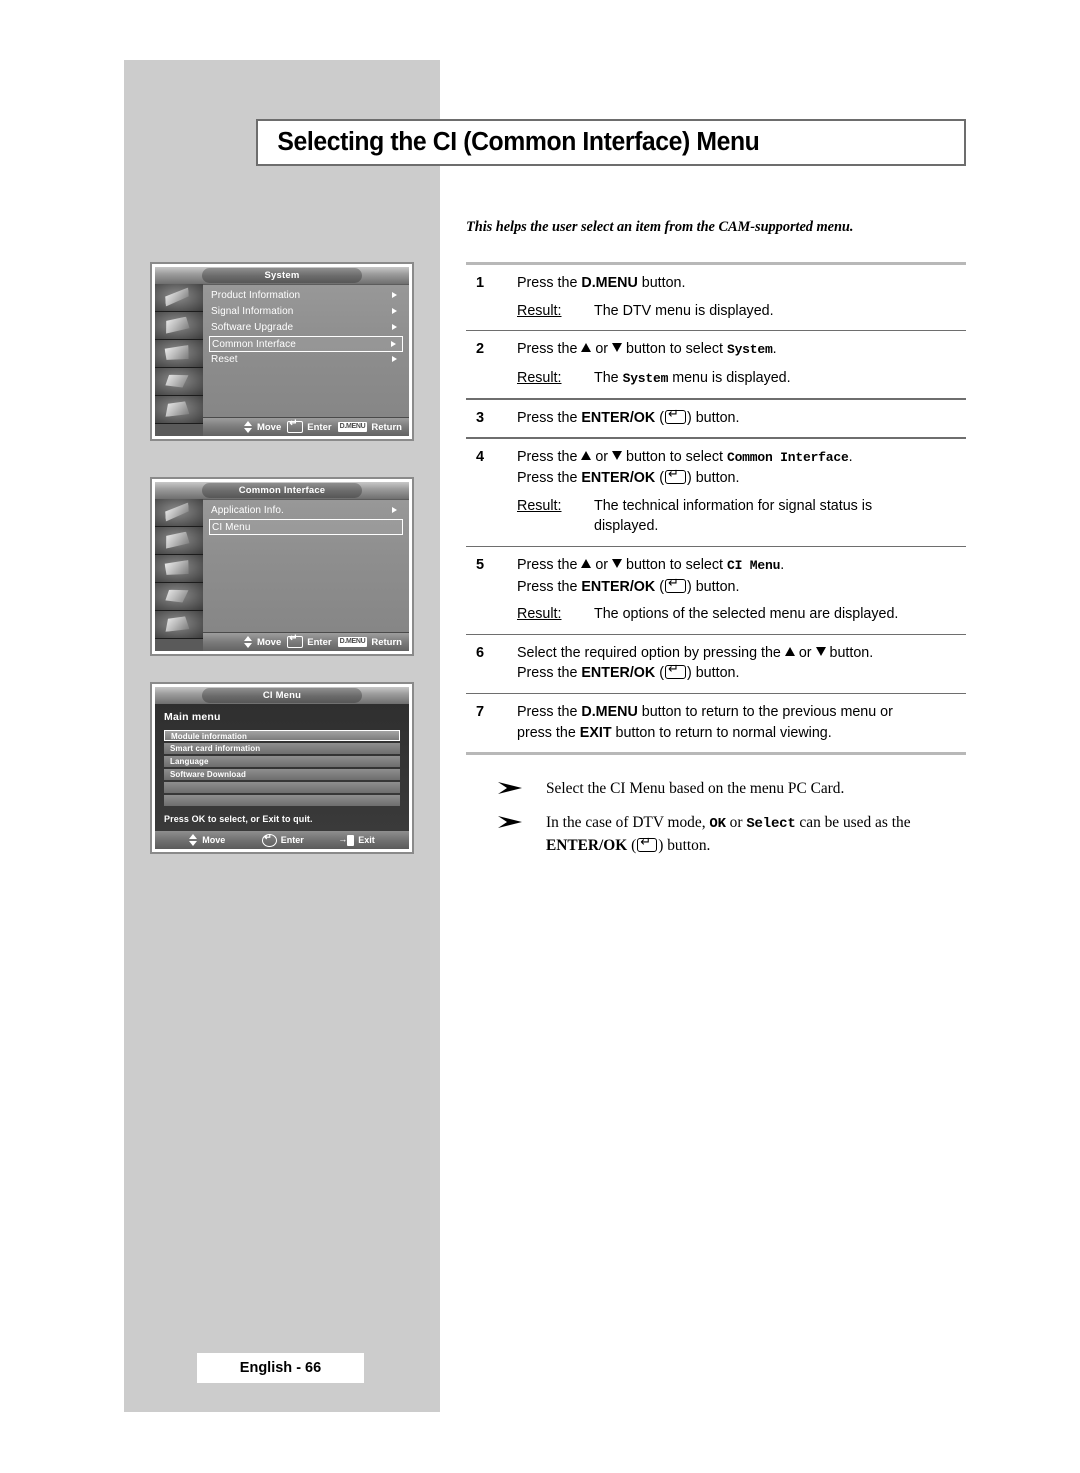  What do you see at coordinates (306, 527) in the screenshot?
I see `tv-menu-item-ci-menu: CI Menu` at bounding box center [306, 527].